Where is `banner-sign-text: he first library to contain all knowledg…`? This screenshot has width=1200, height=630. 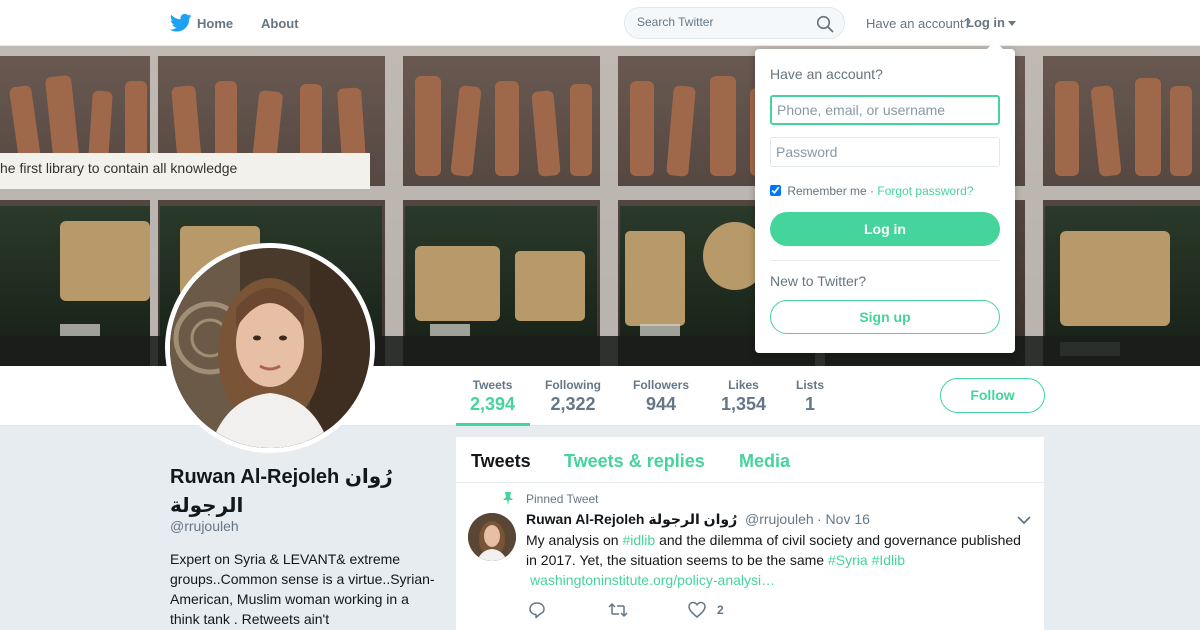
banner-sign-text: he first library to contain all knowledg… is located at coordinates (119, 168).